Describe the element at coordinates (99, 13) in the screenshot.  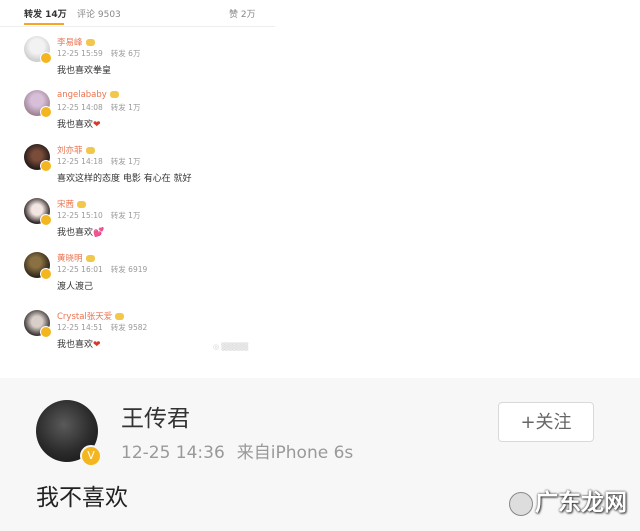
I see `tab-comments: 评论 9503` at that location.